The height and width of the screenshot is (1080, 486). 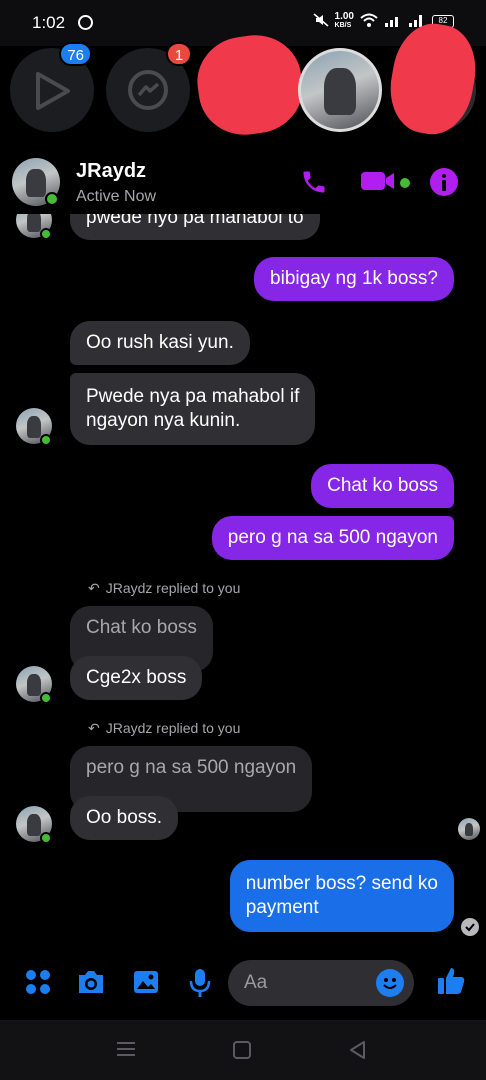 I want to click on active-status: Active Now, so click(x=116, y=196).